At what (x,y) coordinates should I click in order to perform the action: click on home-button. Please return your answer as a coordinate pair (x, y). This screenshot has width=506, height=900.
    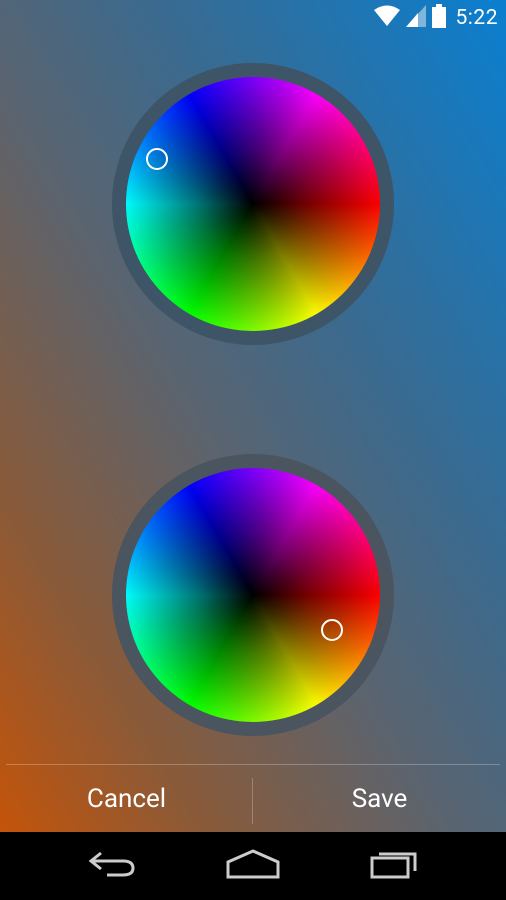
    Looking at the image, I should click on (253, 866).